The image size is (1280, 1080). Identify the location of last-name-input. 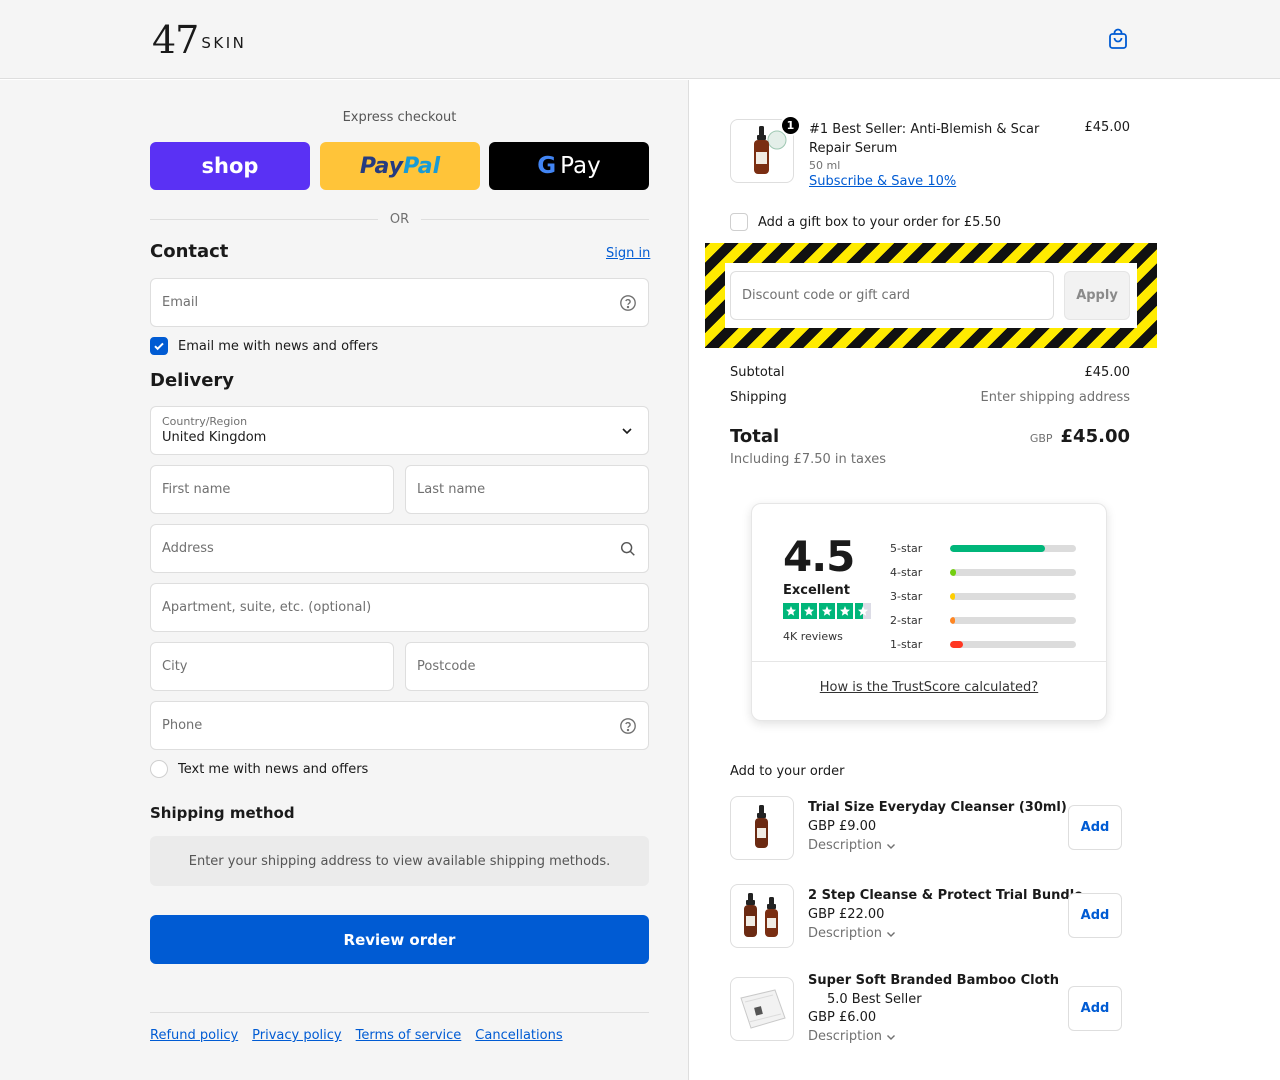
(527, 489).